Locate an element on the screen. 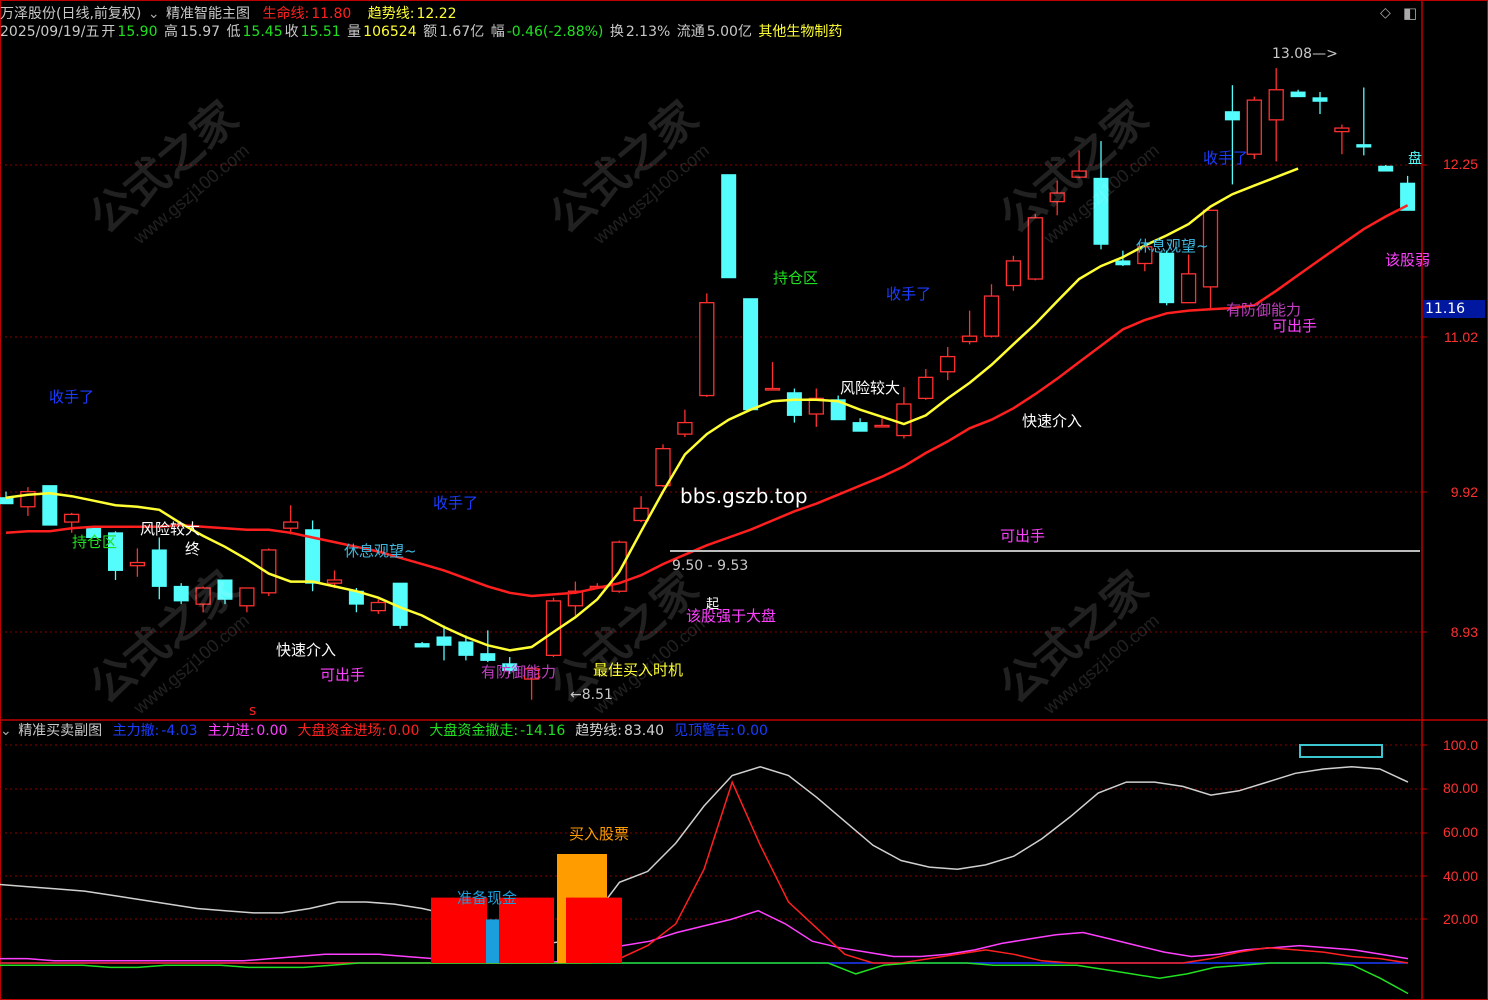 The height and width of the screenshot is (1000, 1488). volume-value: 106524 is located at coordinates (390, 32).